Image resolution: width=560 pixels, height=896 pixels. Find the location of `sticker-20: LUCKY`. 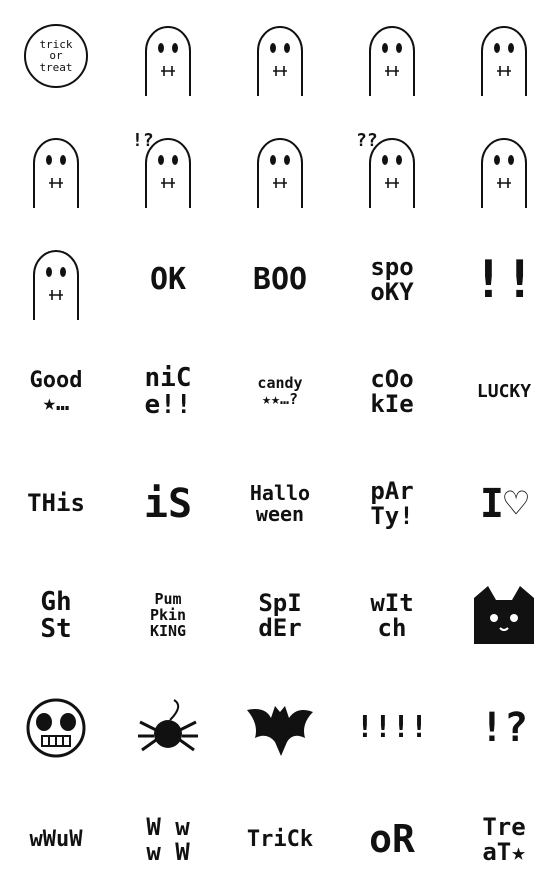

sticker-20: LUCKY is located at coordinates (504, 392).